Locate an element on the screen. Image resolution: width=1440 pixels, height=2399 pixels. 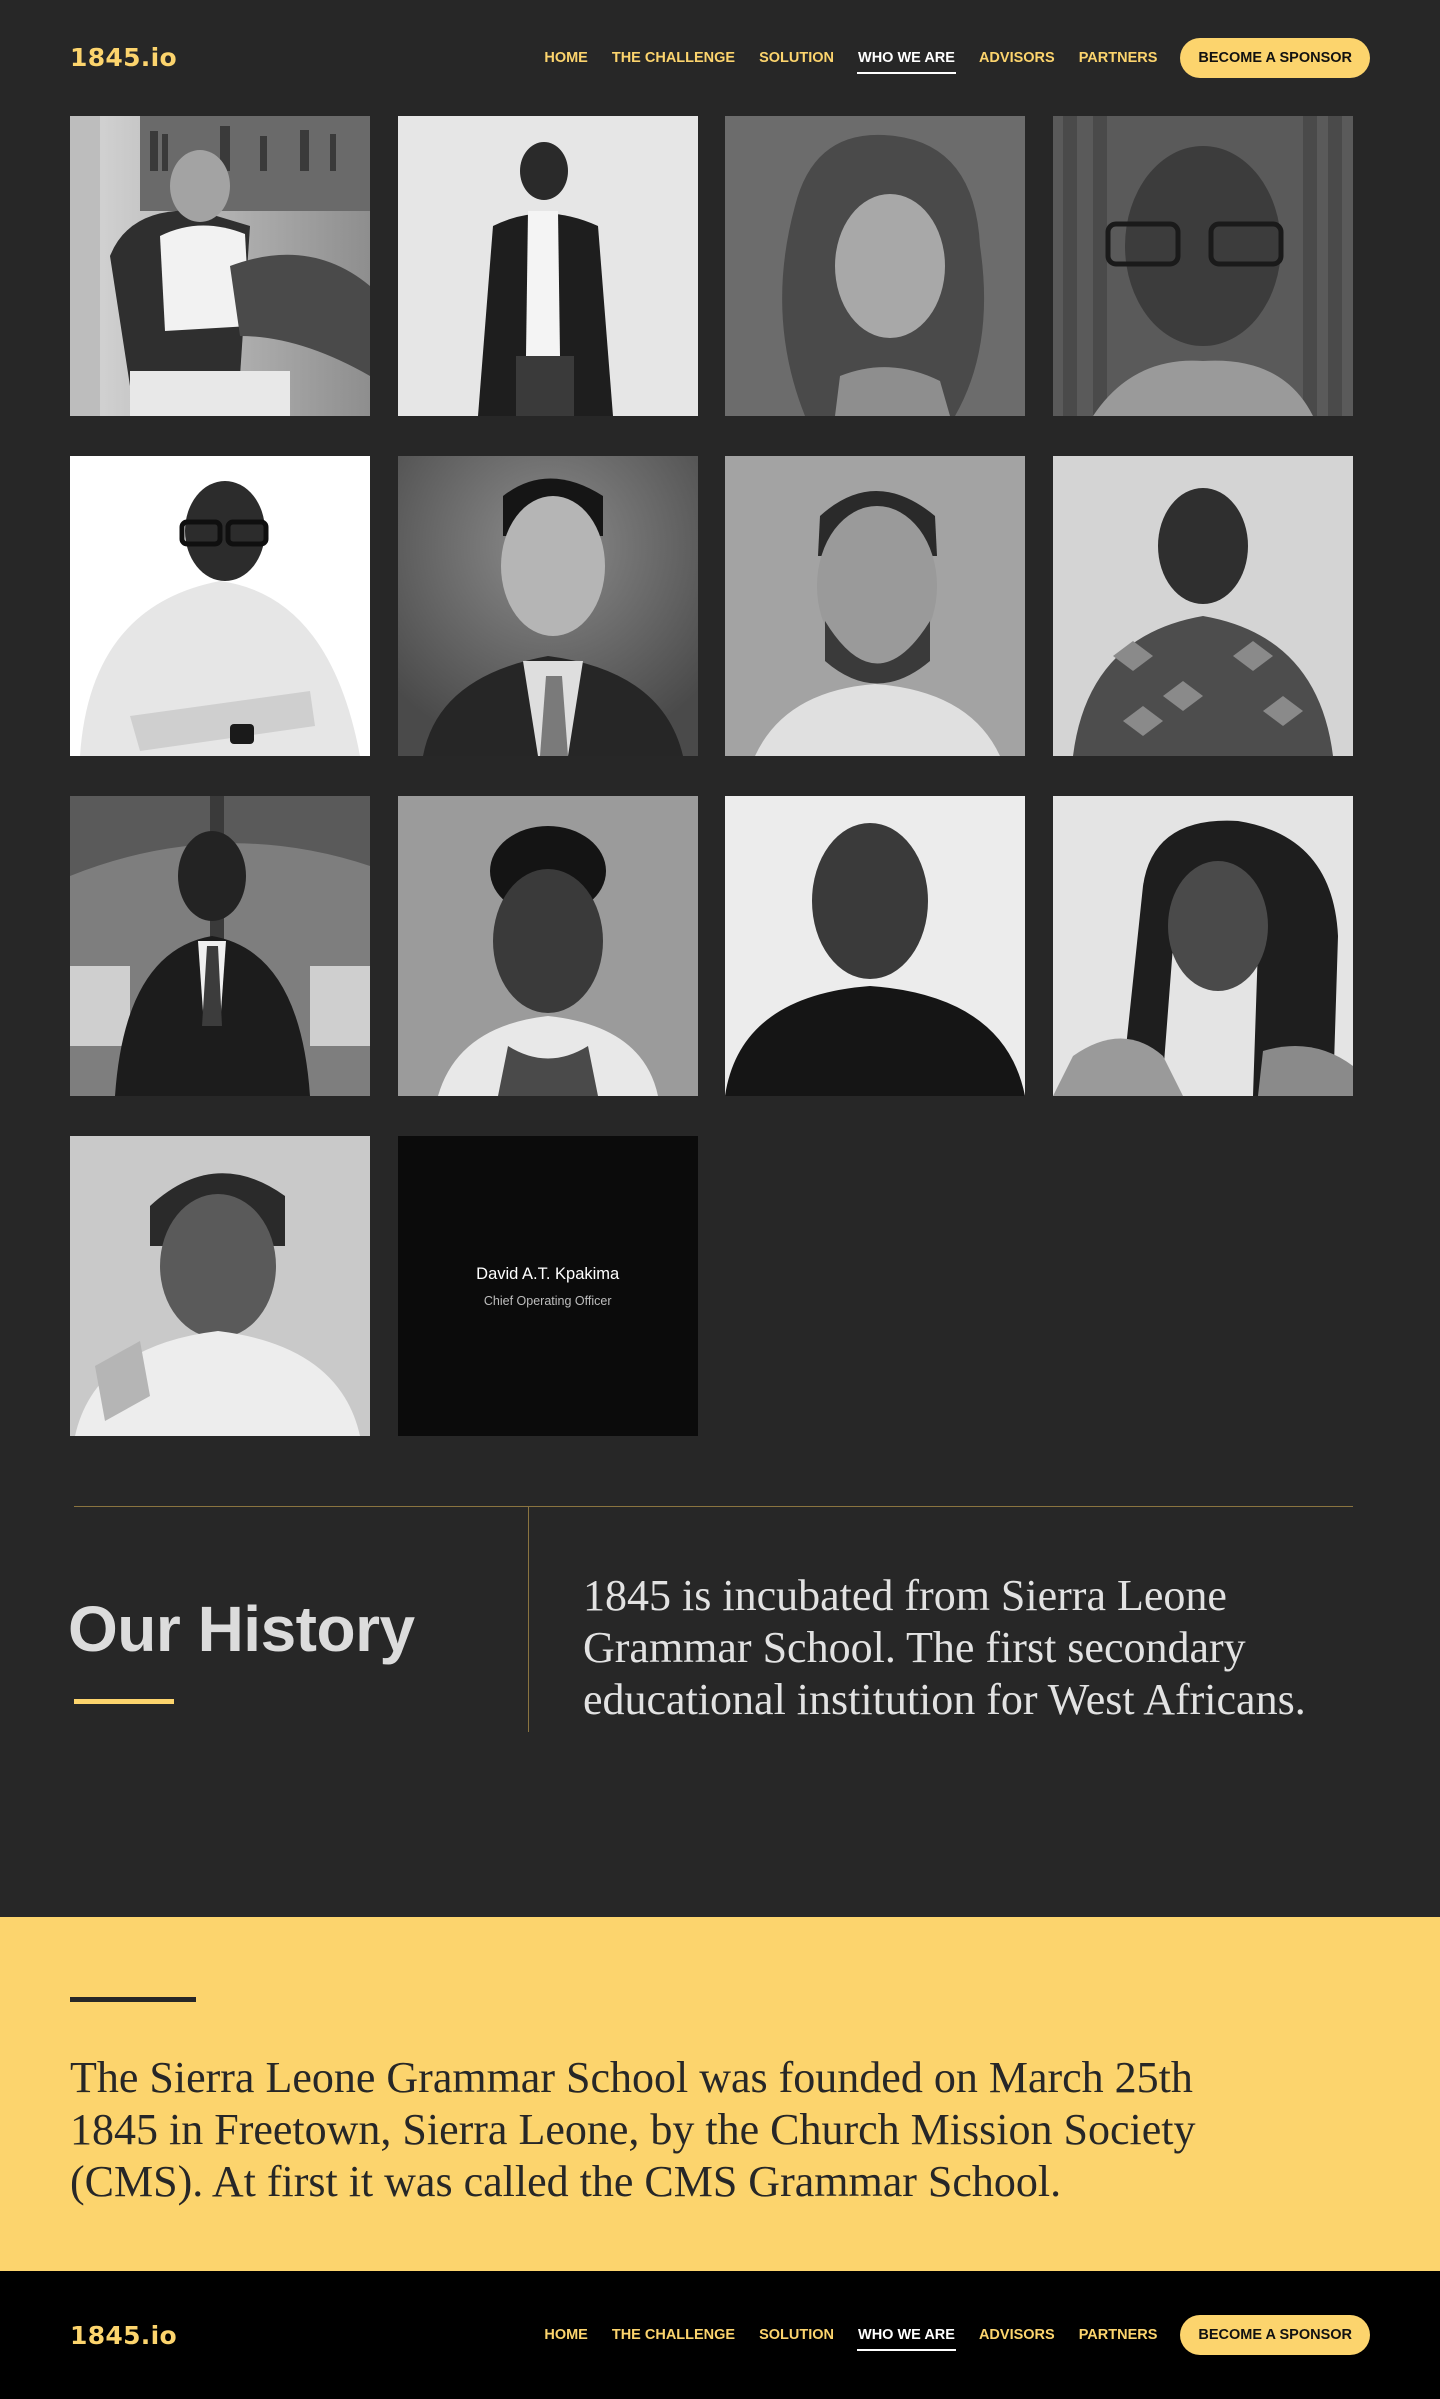
nav-who-we-are: WHO WE ARE is located at coordinates (906, 60).